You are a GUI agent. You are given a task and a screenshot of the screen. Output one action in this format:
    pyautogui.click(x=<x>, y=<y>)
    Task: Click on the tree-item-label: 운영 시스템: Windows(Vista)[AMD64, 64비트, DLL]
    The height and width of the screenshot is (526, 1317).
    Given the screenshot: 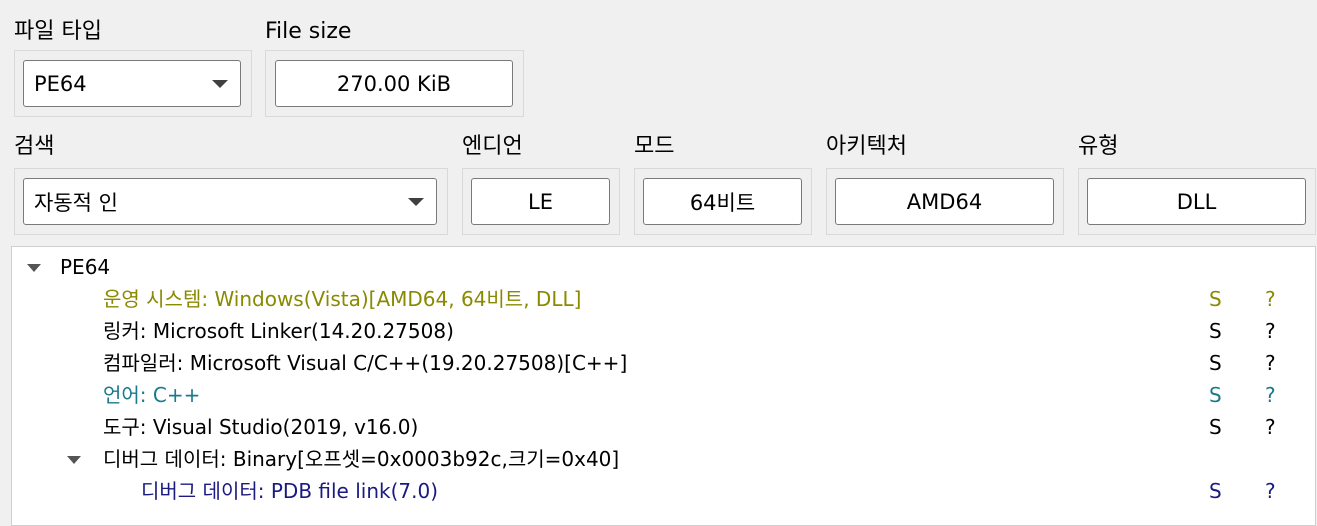 What is the action you would take?
    pyautogui.click(x=342, y=299)
    